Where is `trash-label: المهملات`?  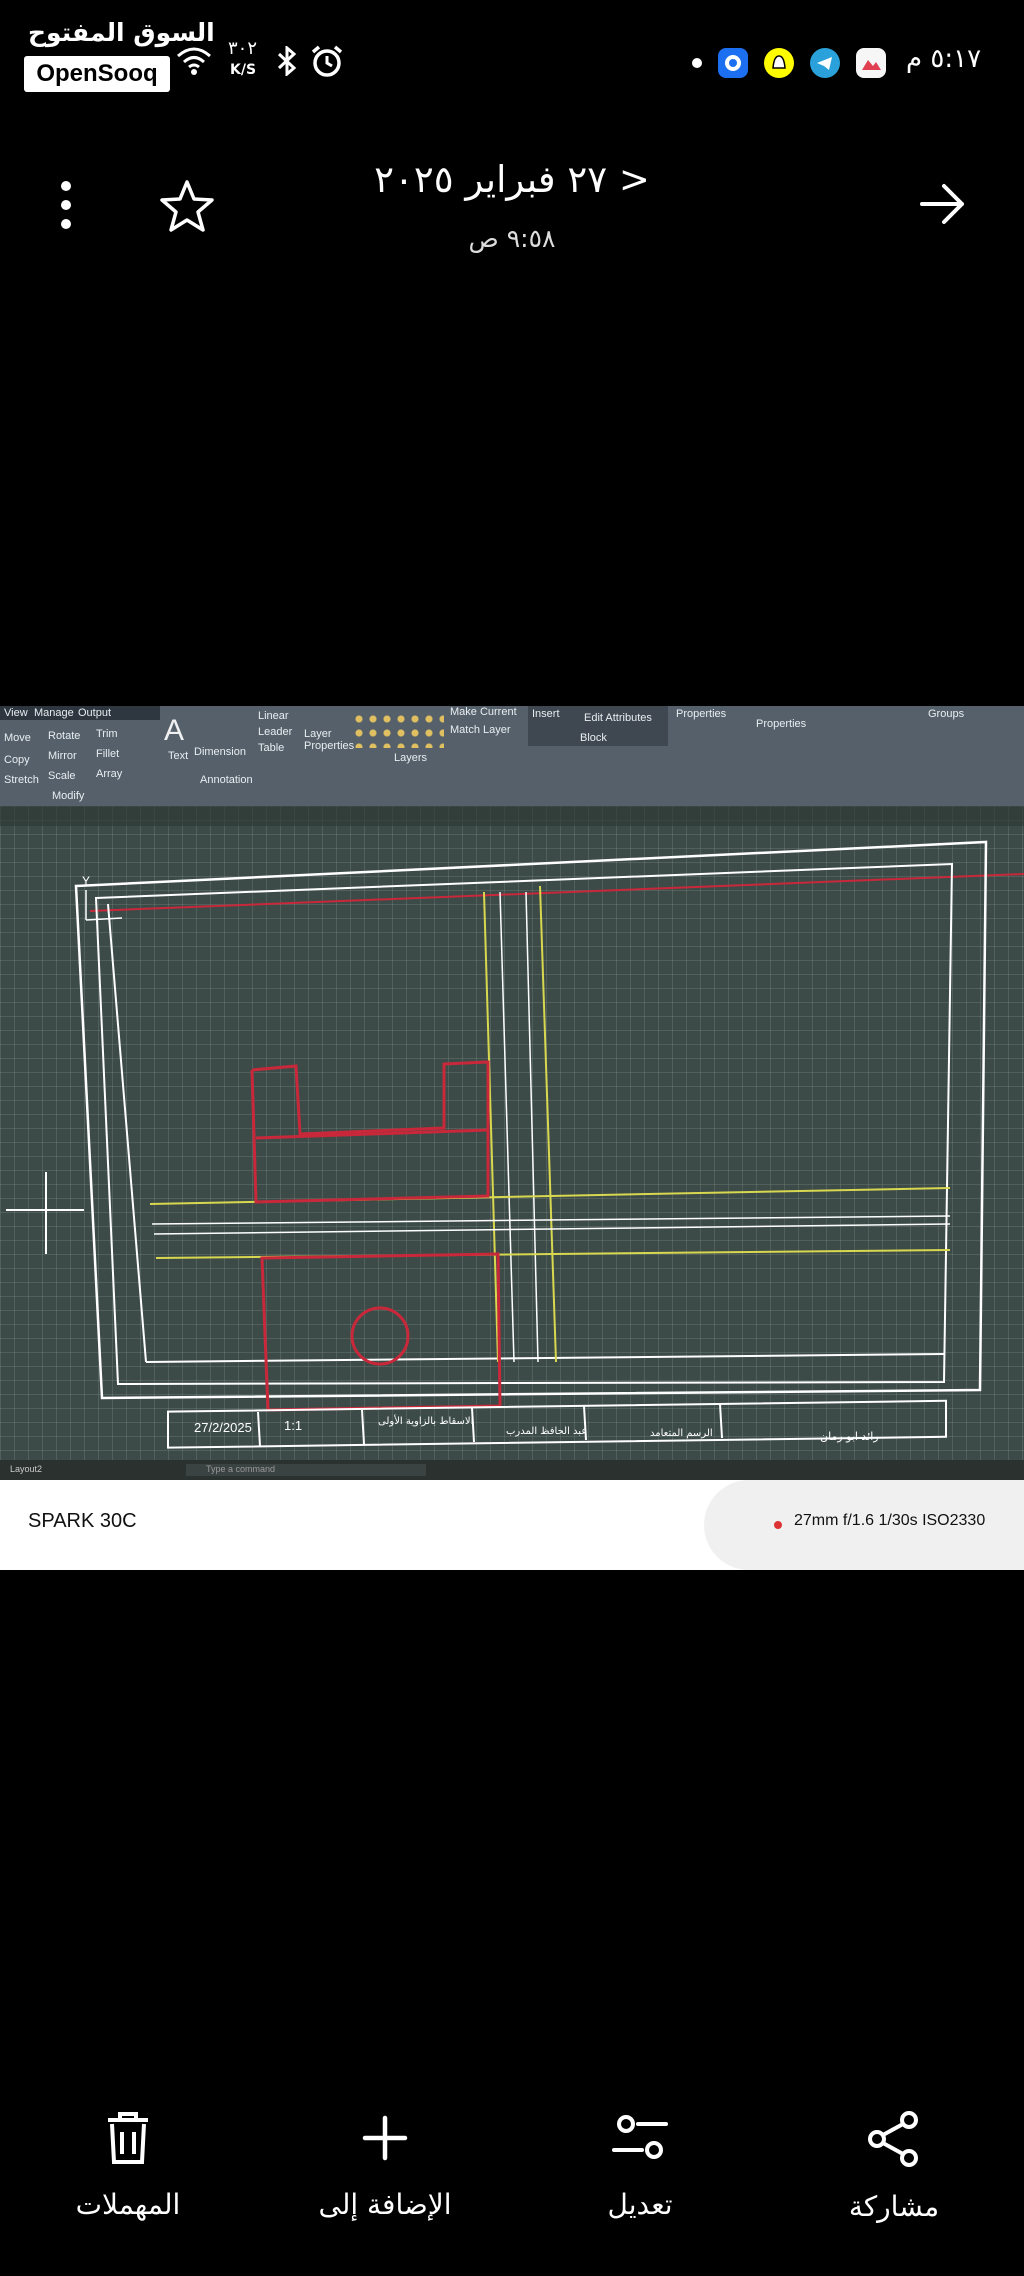
trash-label: المهملات is located at coordinates (128, 2204).